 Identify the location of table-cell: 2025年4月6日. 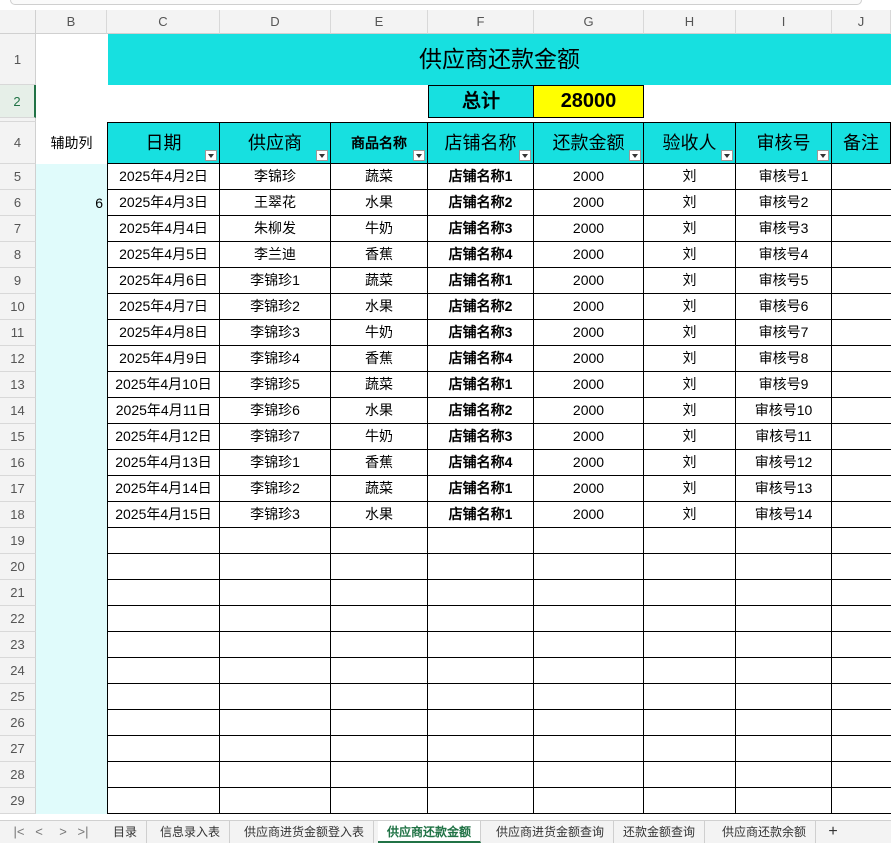
(163, 281).